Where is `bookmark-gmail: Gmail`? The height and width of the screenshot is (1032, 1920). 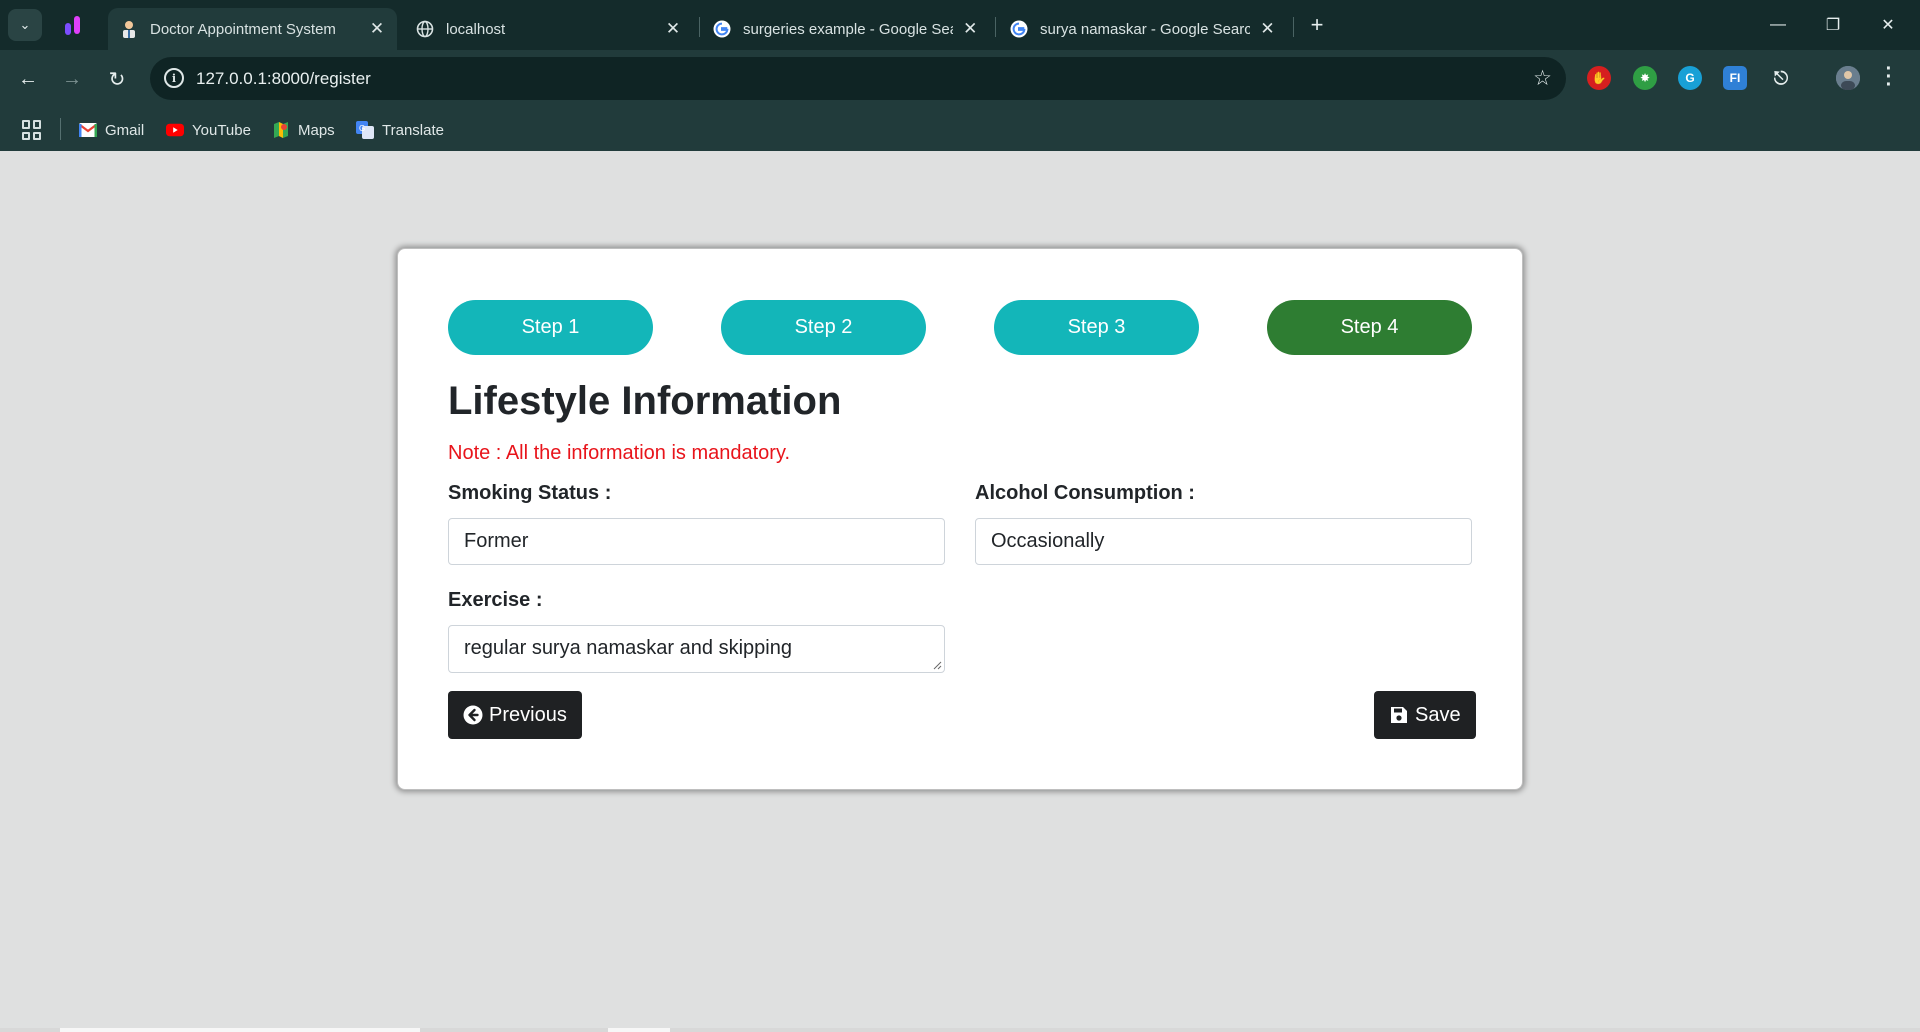
bookmark-gmail: Gmail is located at coordinates (111, 130).